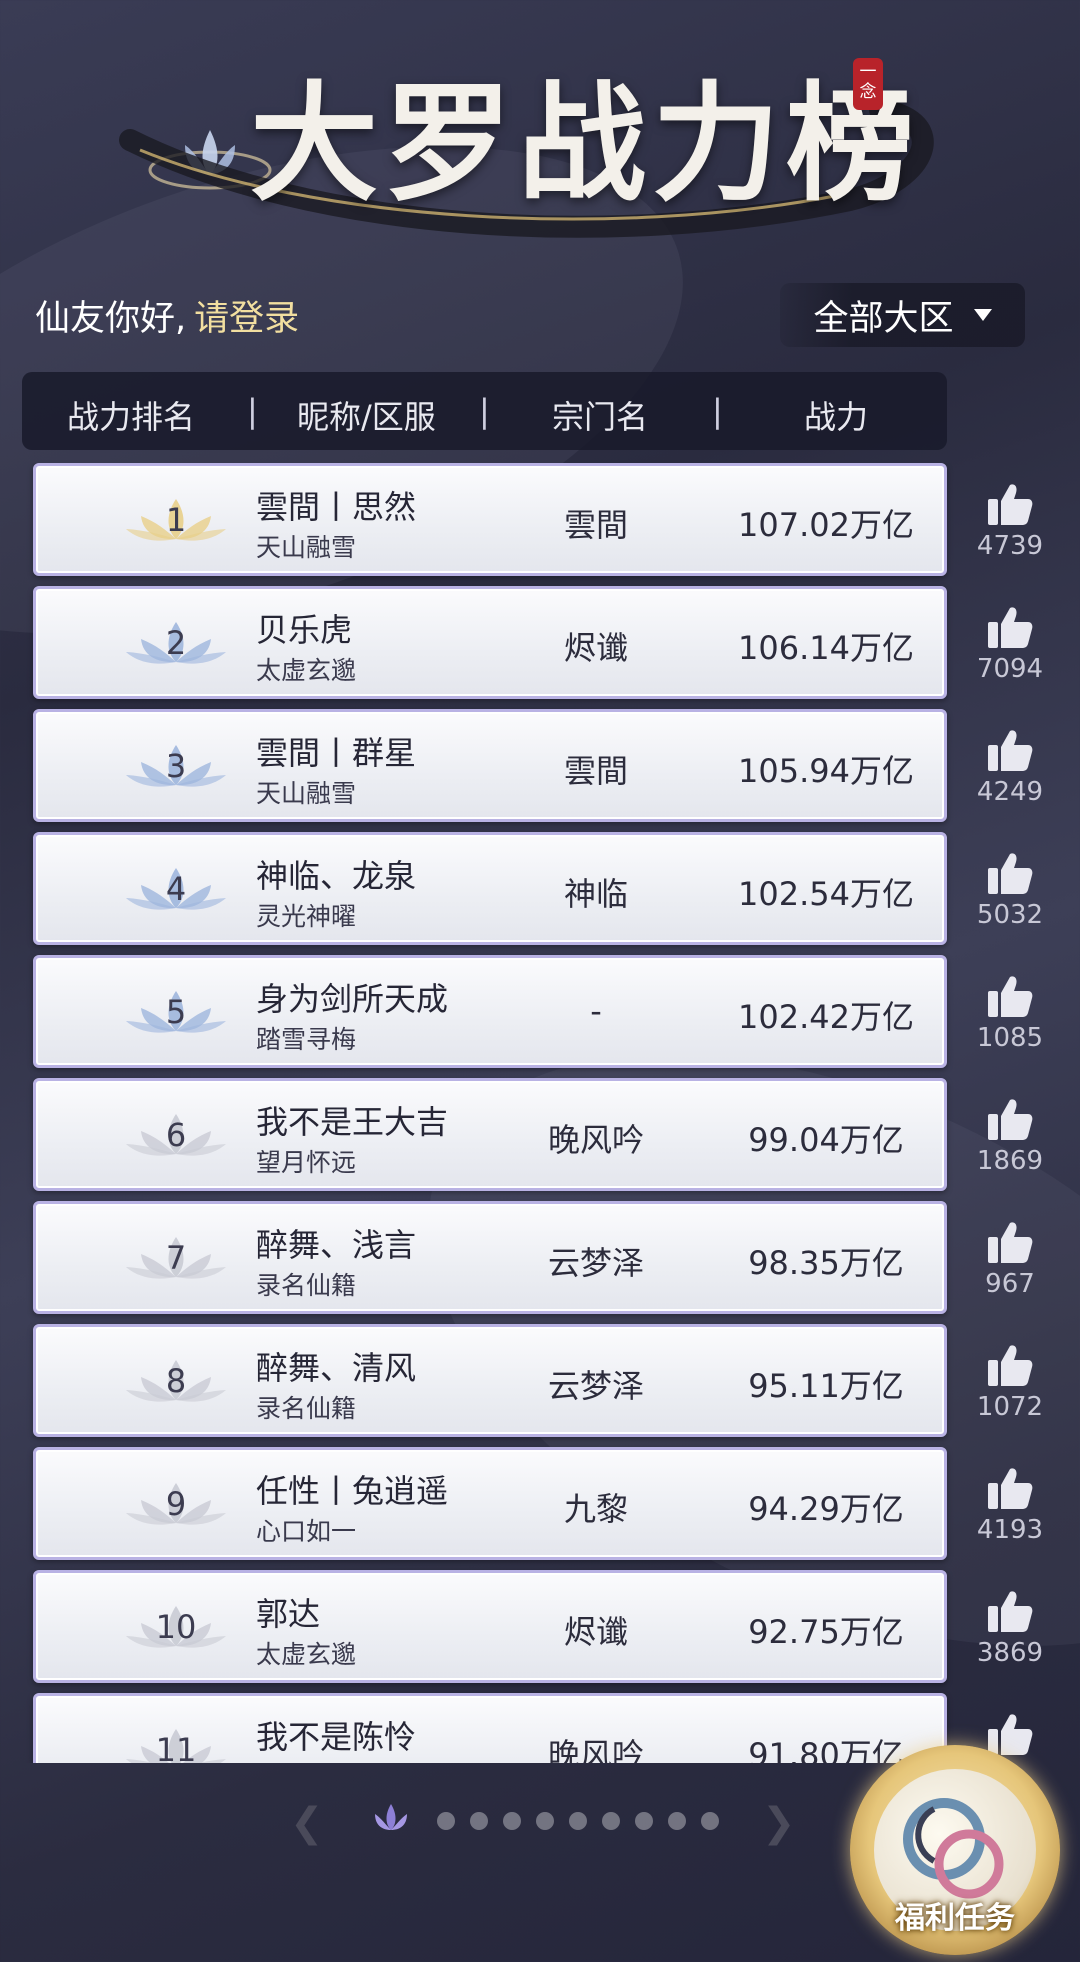 The image size is (1080, 1962). I want to click on combat-power: 92.75万亿, so click(826, 1632).